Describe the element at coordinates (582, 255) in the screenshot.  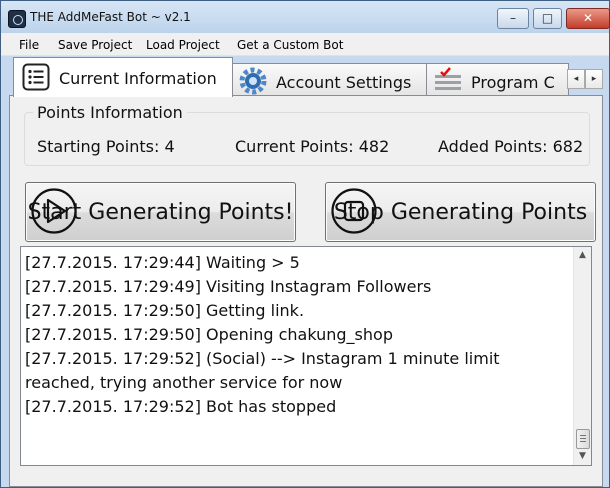
I see `scroll-up-icon: ▲` at that location.